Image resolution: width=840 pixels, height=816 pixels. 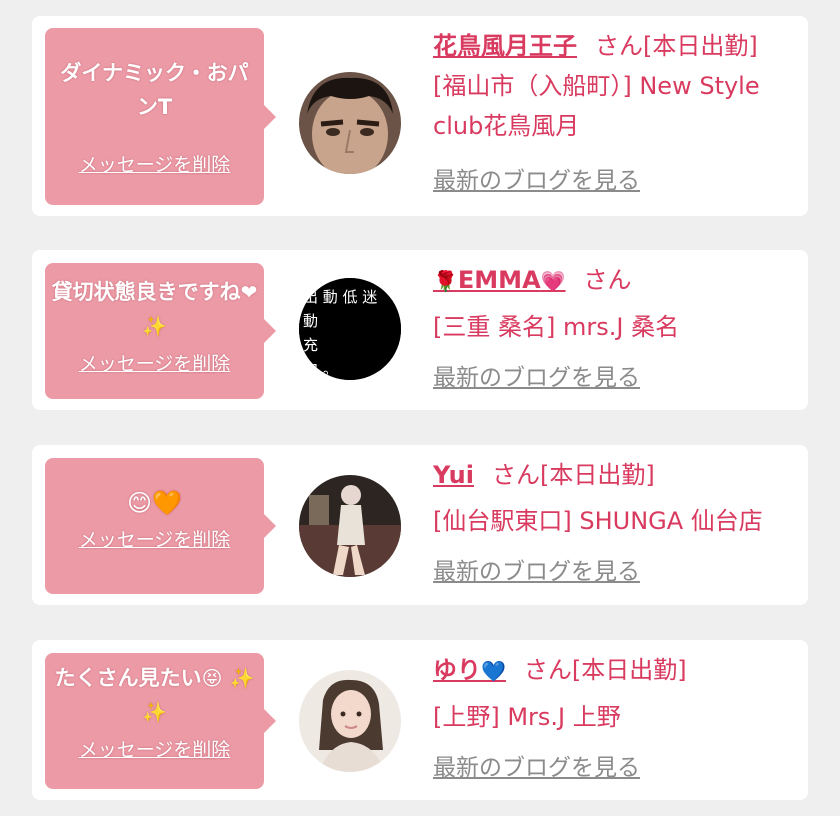 What do you see at coordinates (320, 369) in the screenshot?
I see `svg-text: 中 。` at bounding box center [320, 369].